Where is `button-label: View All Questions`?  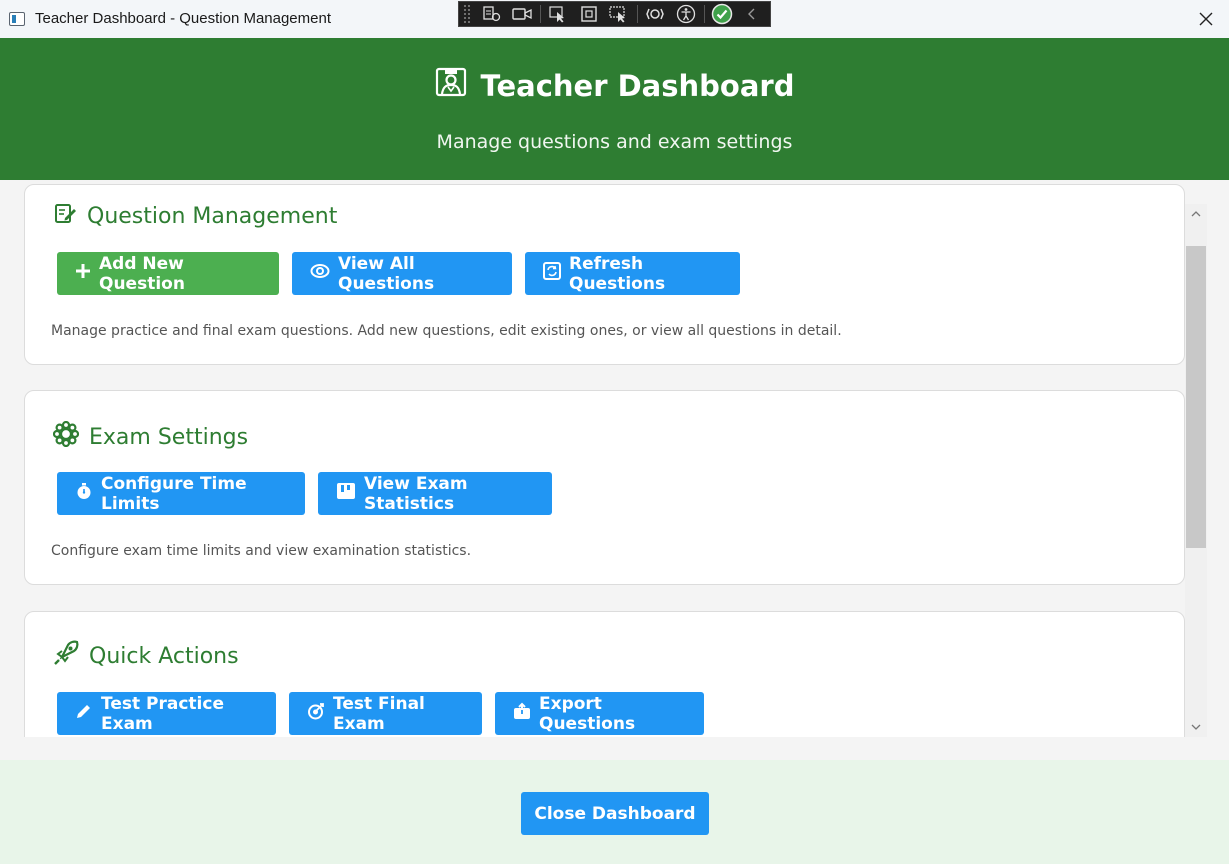
button-label: View All Questions is located at coordinates (386, 273).